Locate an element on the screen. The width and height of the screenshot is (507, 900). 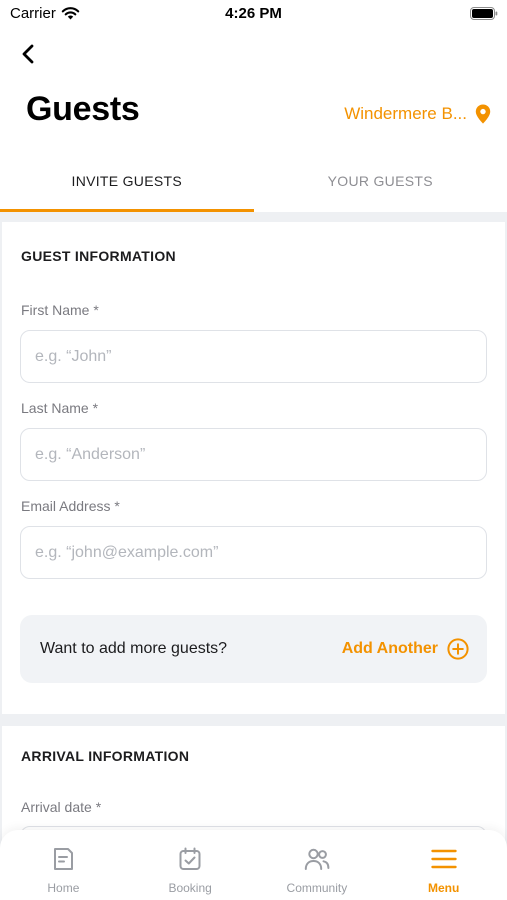
nav-community: Community is located at coordinates (317, 865).